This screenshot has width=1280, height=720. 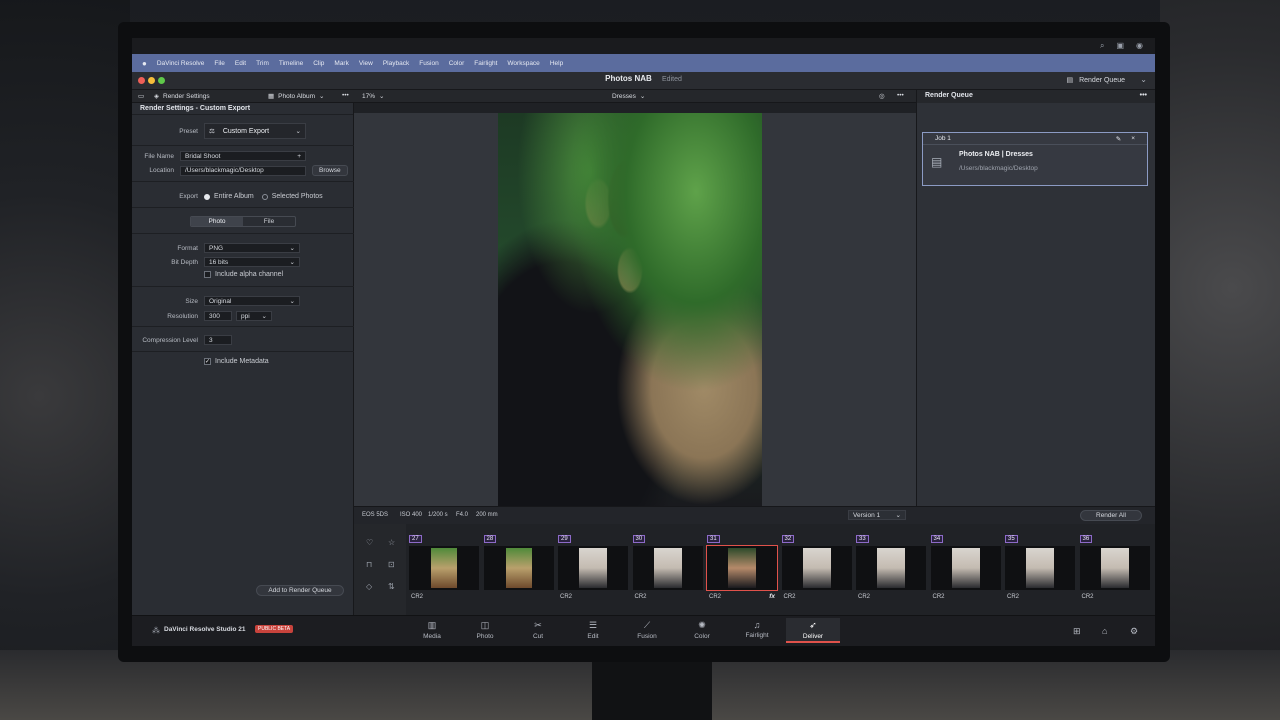 I want to click on star-icon: ☆, so click(x=391, y=542).